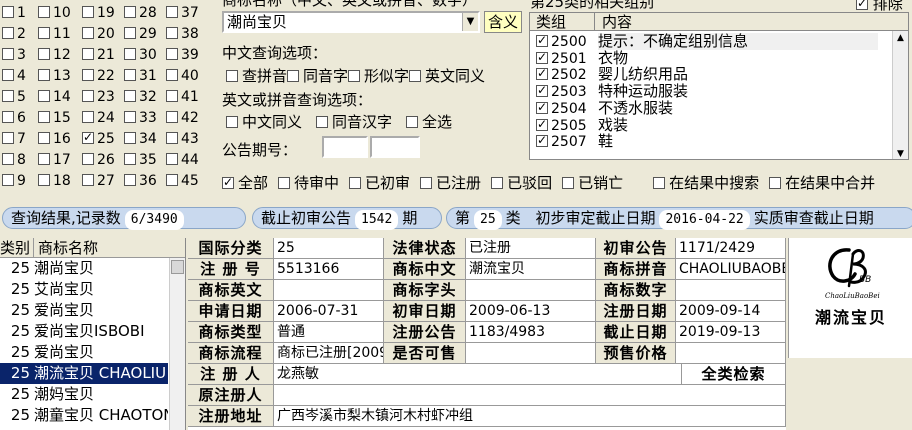 The width and height of the screenshot is (912, 430). I want to click on class-checkbox-39: 39, so click(182, 55).